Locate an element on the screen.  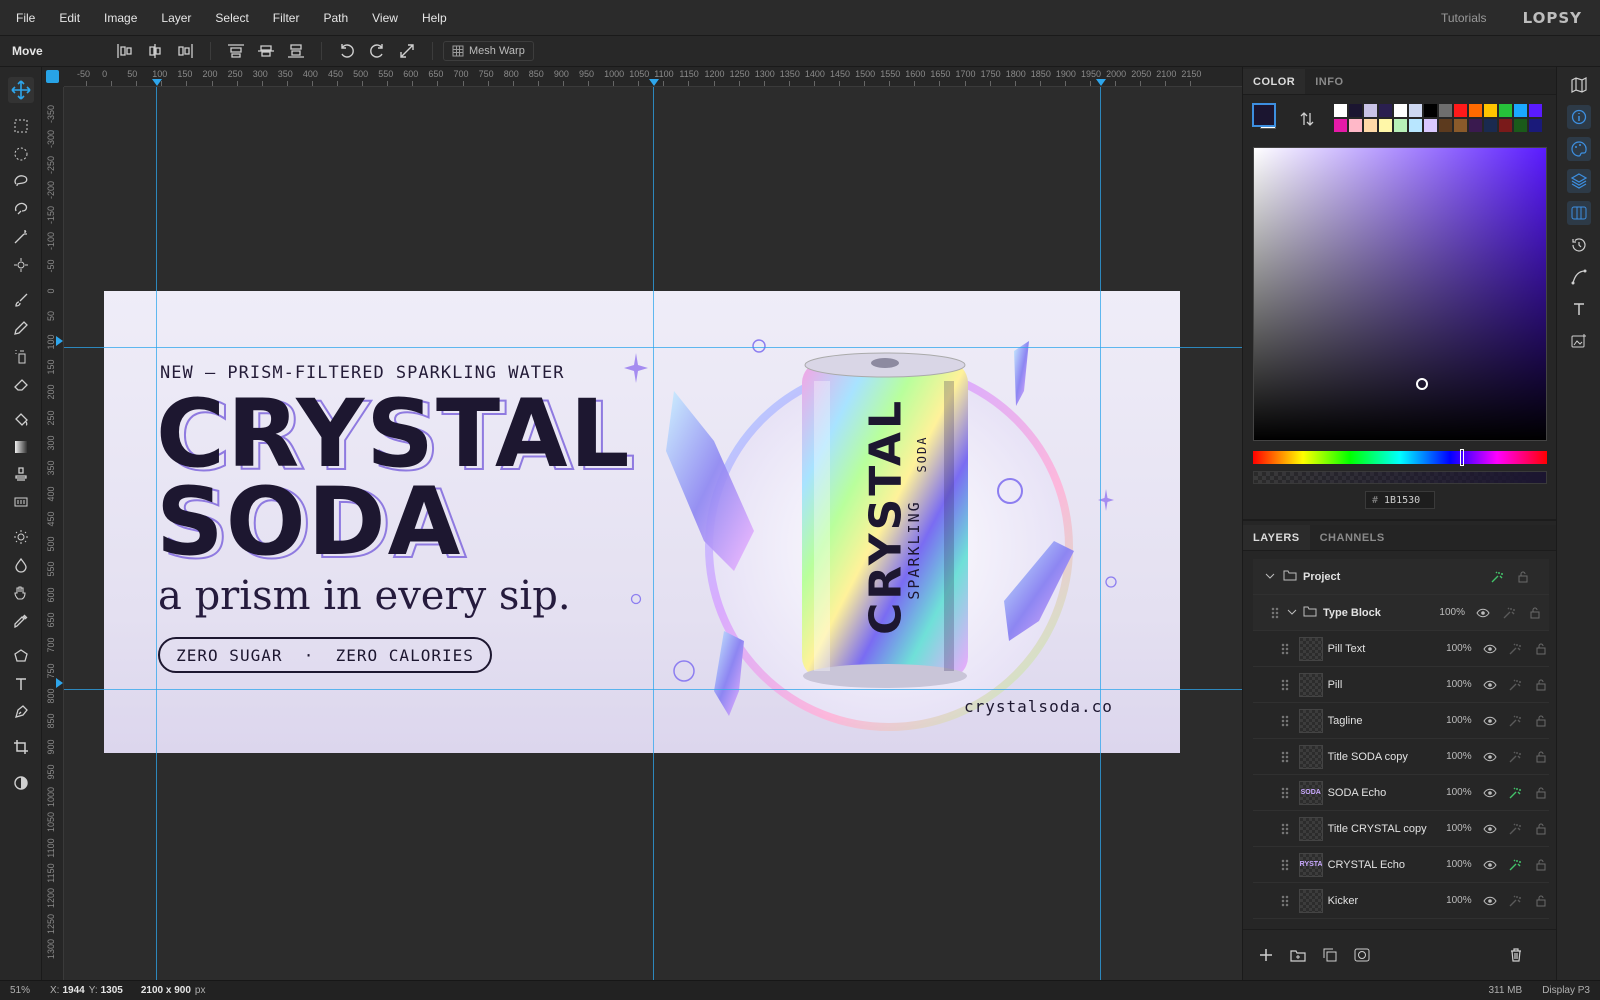
swap-colors-icon is located at coordinates (1307, 120).